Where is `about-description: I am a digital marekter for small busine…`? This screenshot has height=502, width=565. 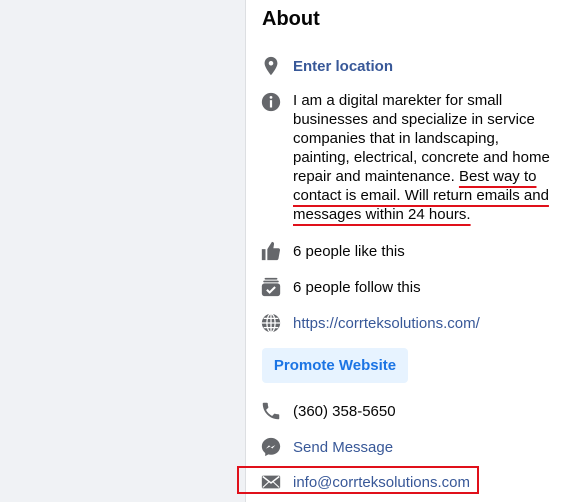
about-description: I am a digital marekter for small busine… is located at coordinates (424, 157).